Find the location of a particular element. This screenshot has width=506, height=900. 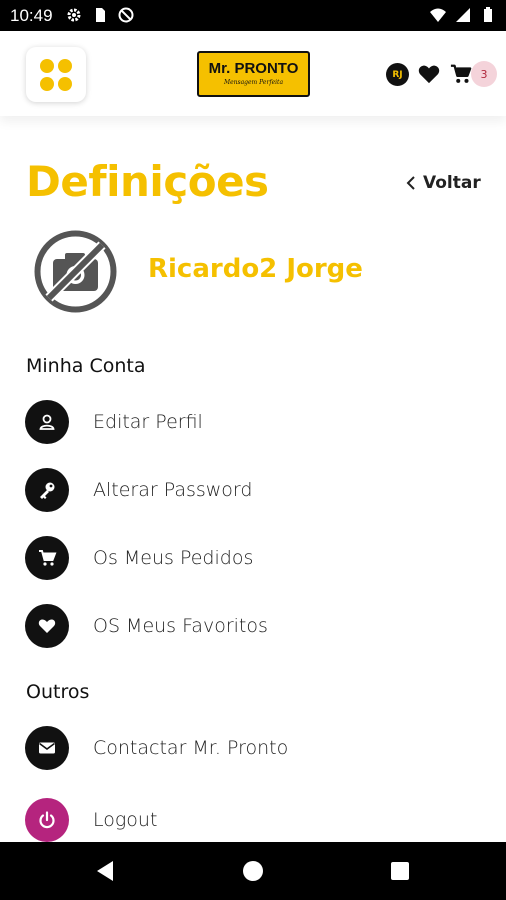

menu-button is located at coordinates (56, 74).